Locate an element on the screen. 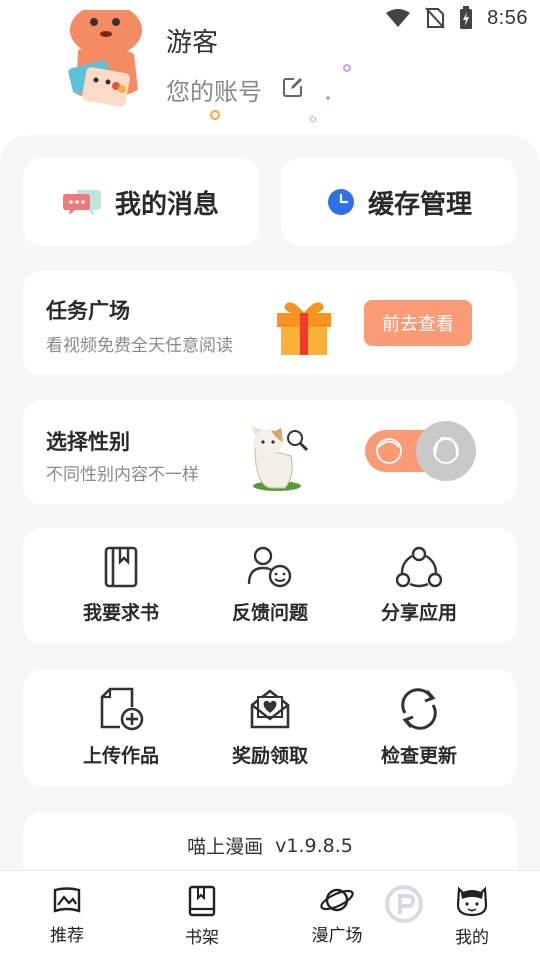 Image resolution: width=540 pixels, height=960 pixels. request-book-item: 我要求书 is located at coordinates (121, 585).